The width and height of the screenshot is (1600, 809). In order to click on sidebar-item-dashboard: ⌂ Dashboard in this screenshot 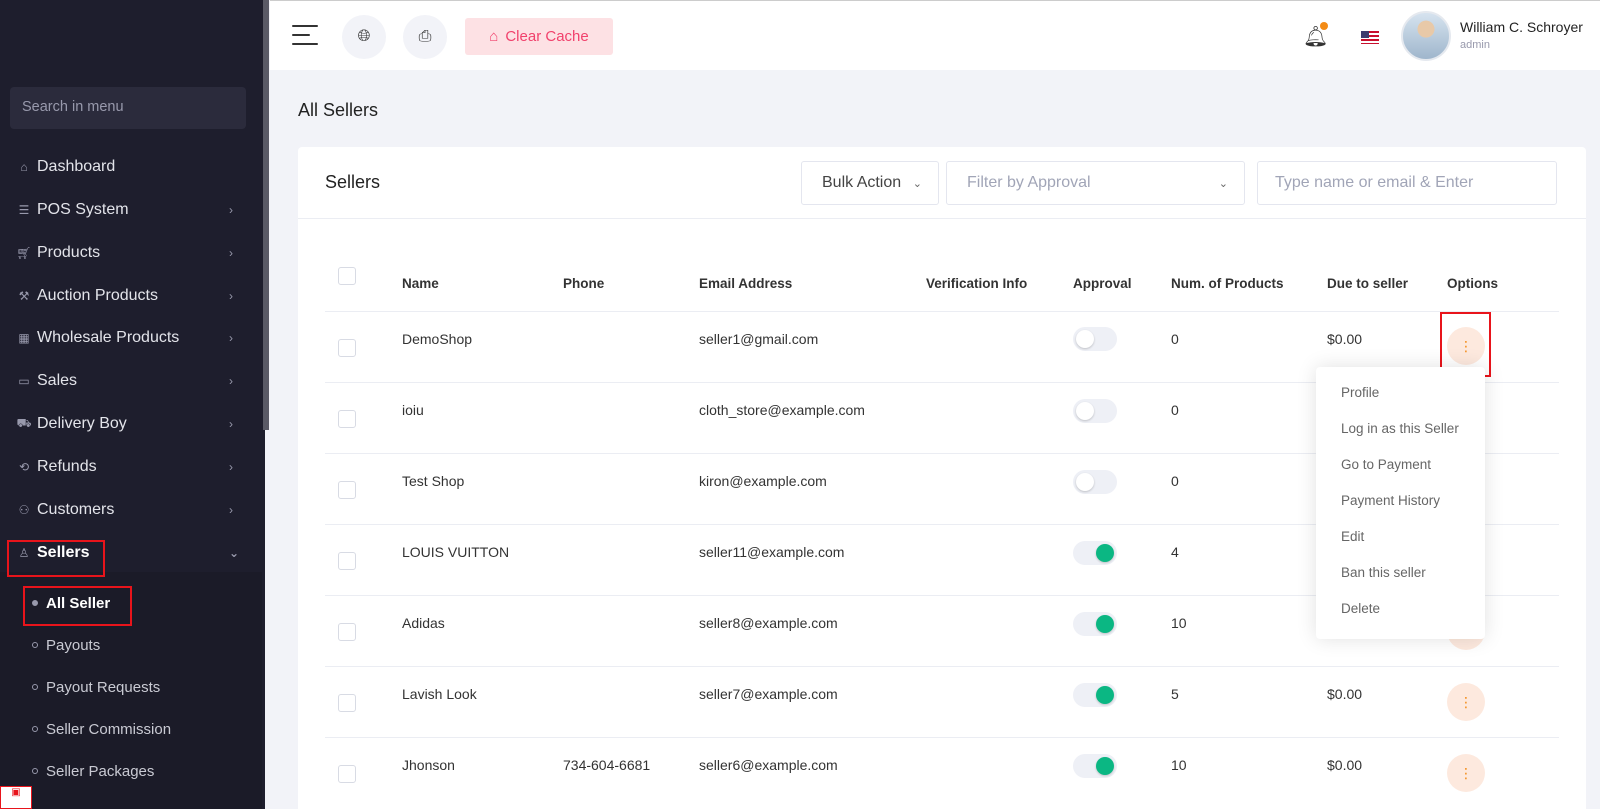, I will do `click(131, 167)`.